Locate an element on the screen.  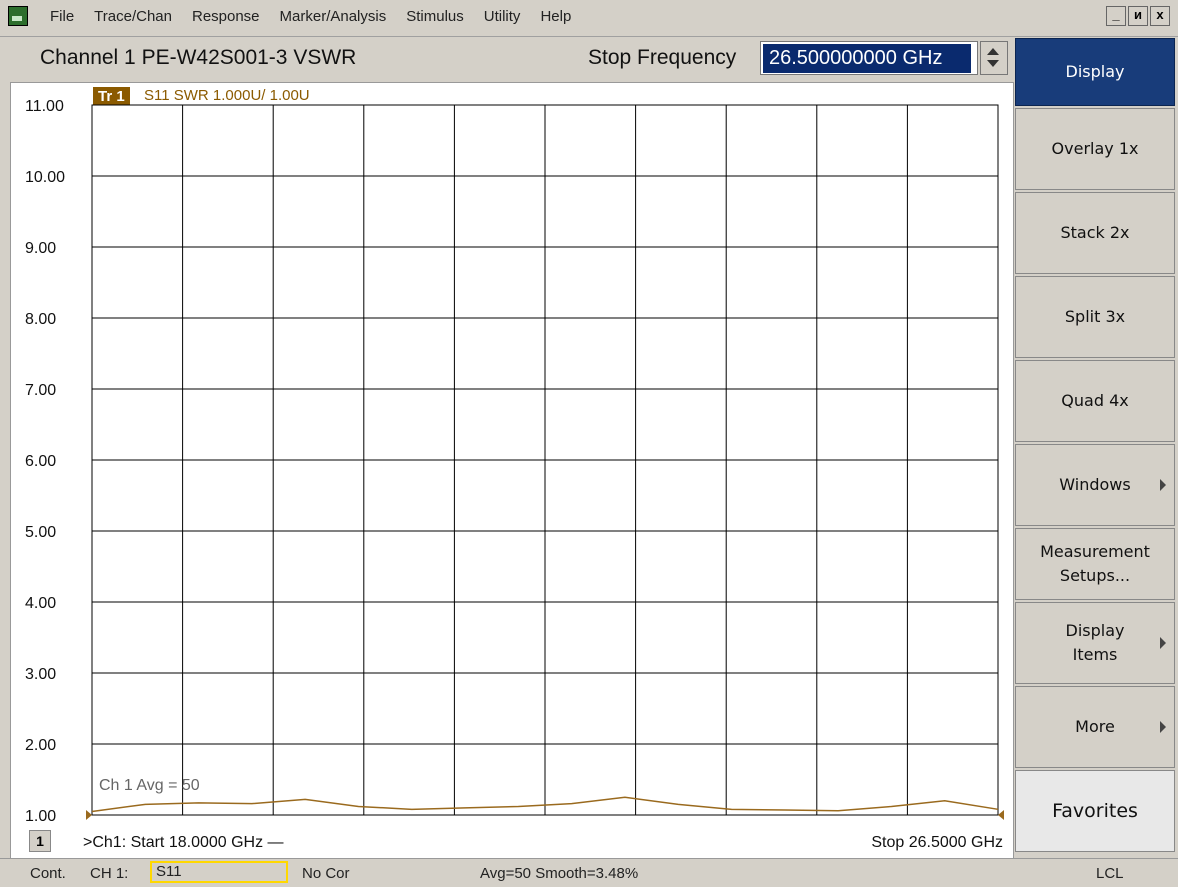
y-tick-label: 11.00 is located at coordinates (44, 106).